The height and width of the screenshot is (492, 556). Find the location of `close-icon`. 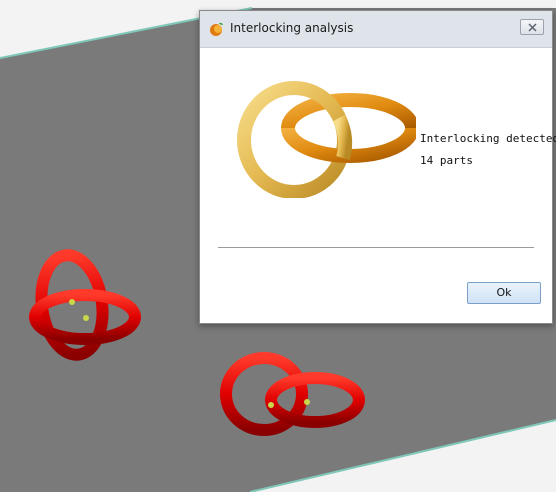

close-icon is located at coordinates (532, 27).